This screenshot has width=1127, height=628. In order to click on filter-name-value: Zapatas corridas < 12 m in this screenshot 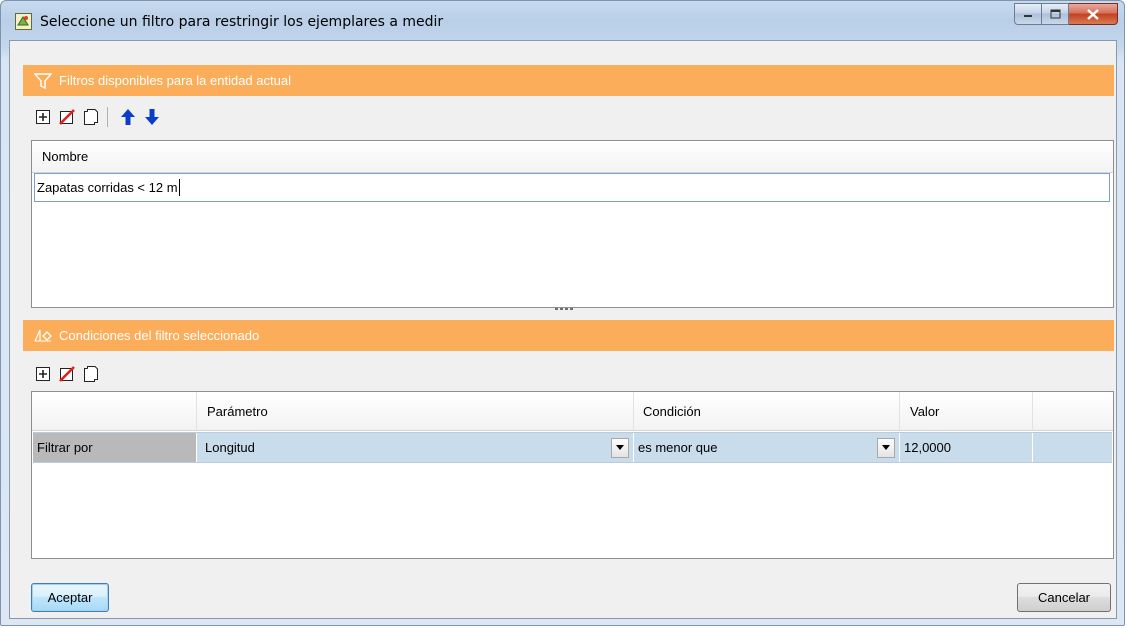, I will do `click(107, 187)`.